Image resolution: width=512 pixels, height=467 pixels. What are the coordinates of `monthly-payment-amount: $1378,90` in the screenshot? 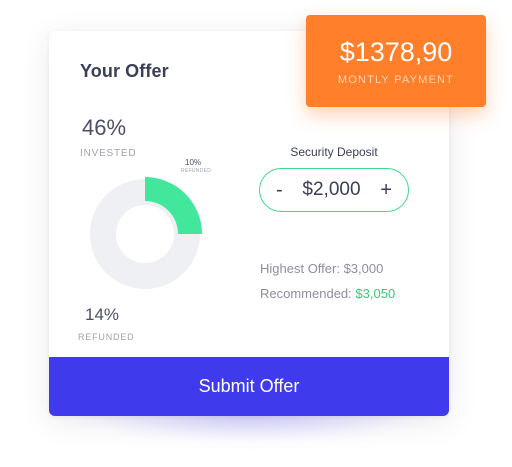 It's located at (396, 52).